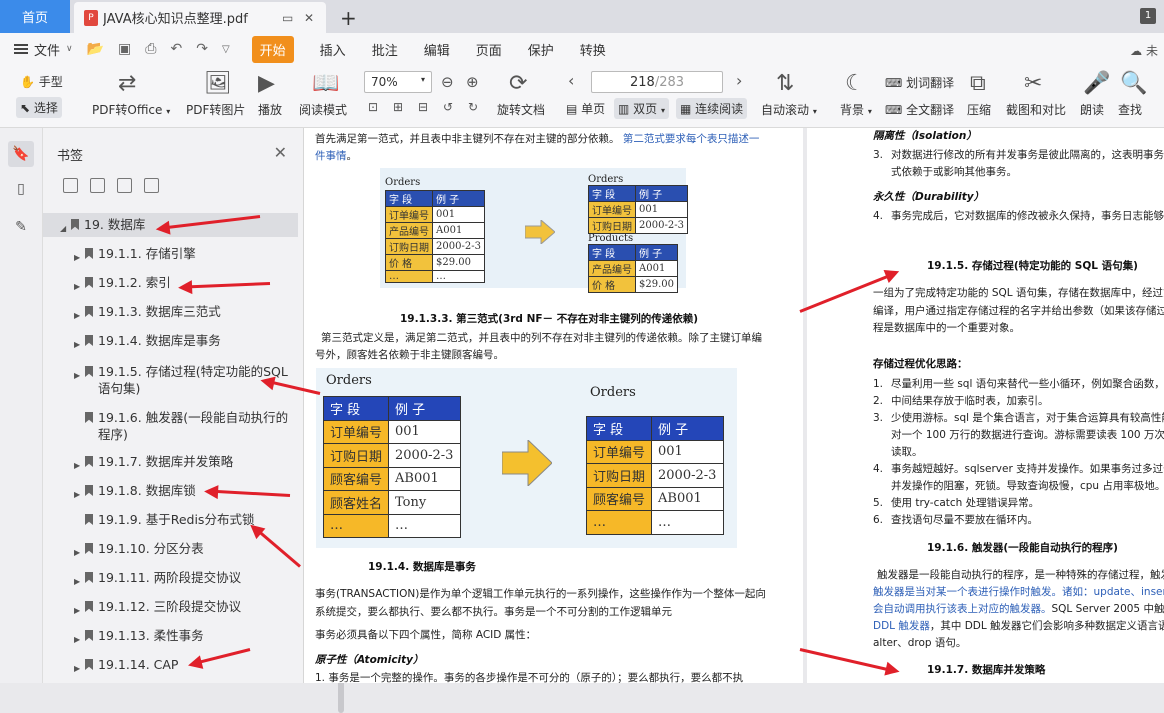  I want to click on cell: A001, so click(657, 269).